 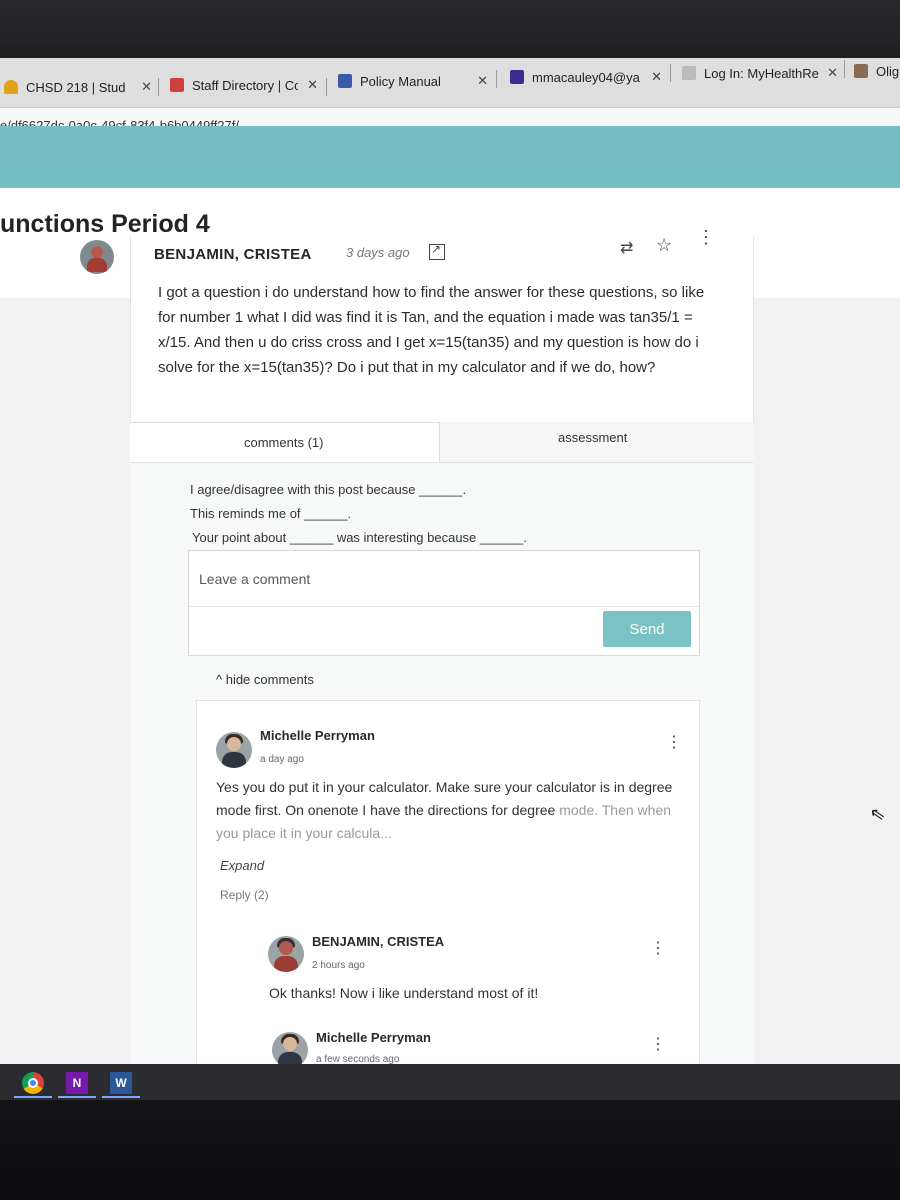 What do you see at coordinates (877, 814) in the screenshot?
I see `mouse-cursor-icon: ⇖` at bounding box center [877, 814].